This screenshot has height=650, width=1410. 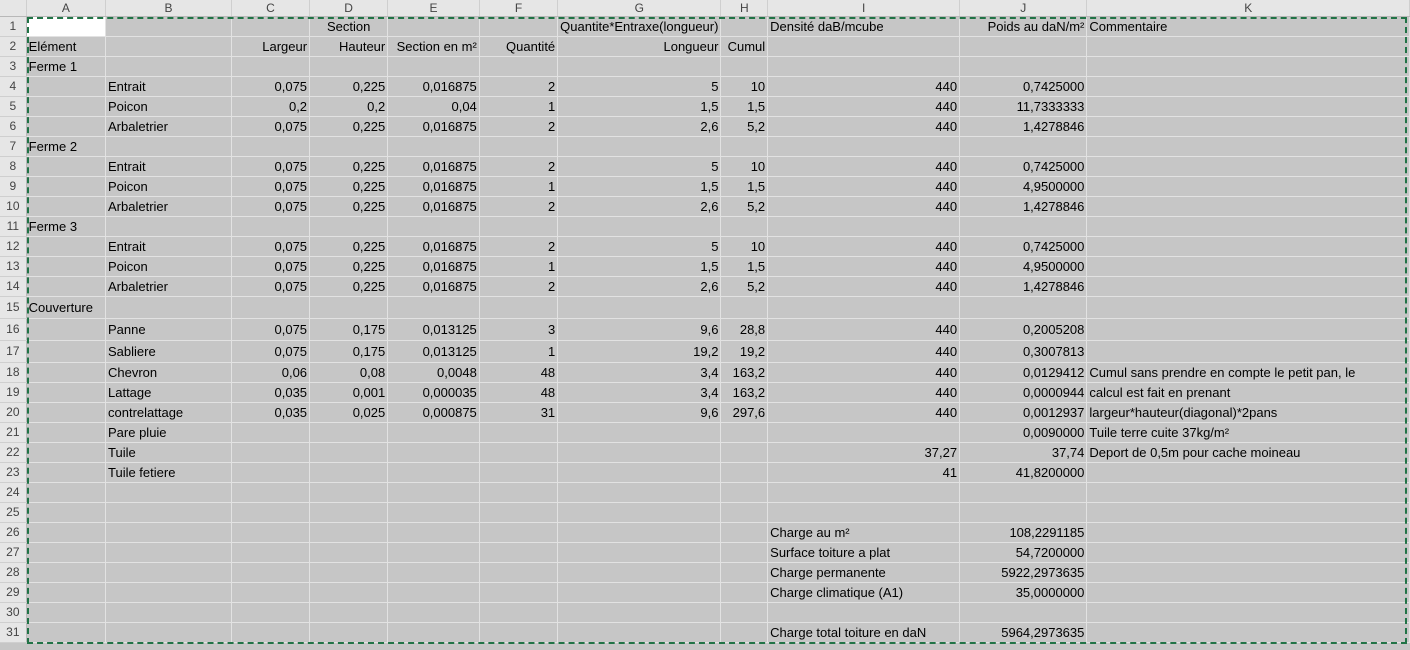 I want to click on row-header: 30, so click(x=13, y=612).